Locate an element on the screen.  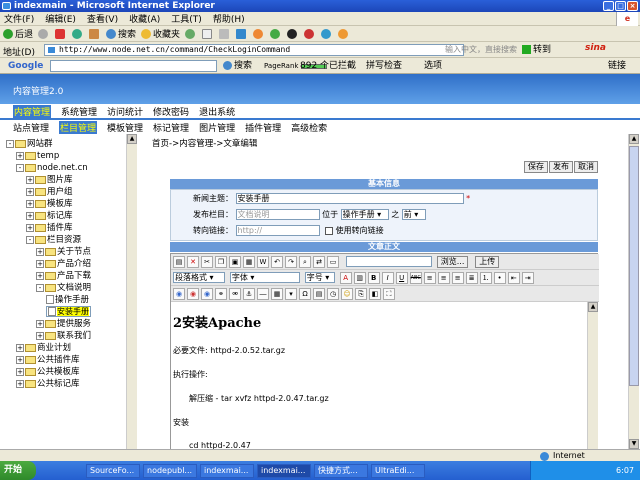
links-button: 链接 is located at coordinates (617, 66).